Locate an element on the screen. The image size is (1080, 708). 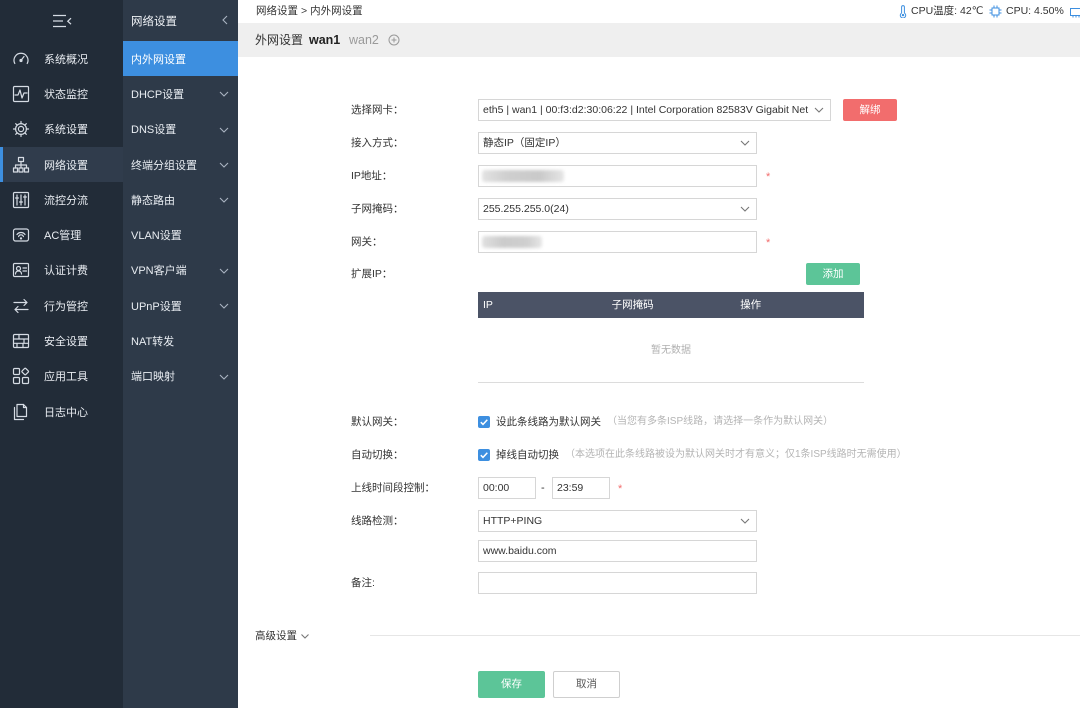
online-time-label: 上线时间段控制： is located at coordinates (393, 488).